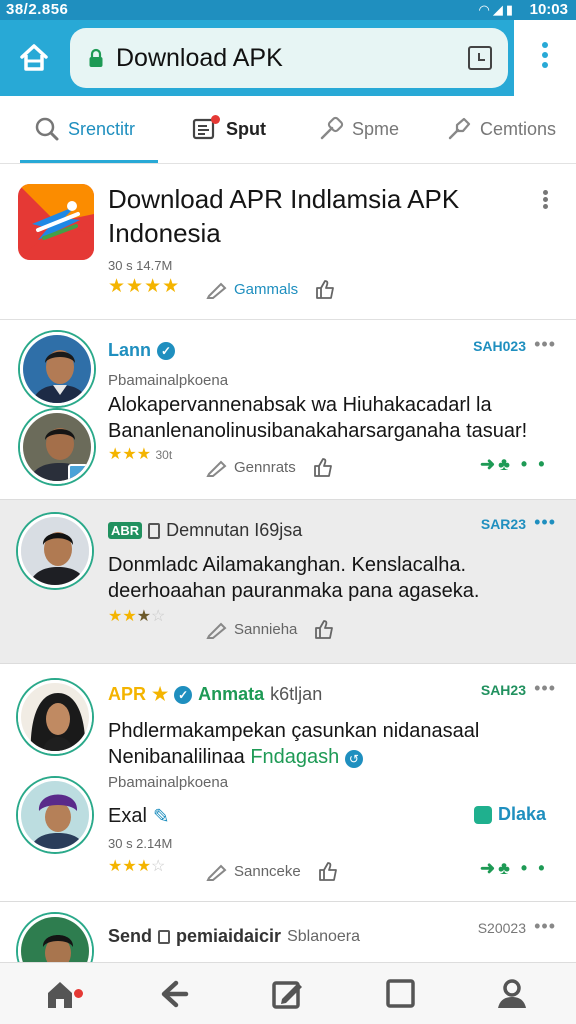 The height and width of the screenshot is (1024, 576). Describe the element at coordinates (125, 530) in the screenshot. I see `reviewer-badge: ABR` at that location.